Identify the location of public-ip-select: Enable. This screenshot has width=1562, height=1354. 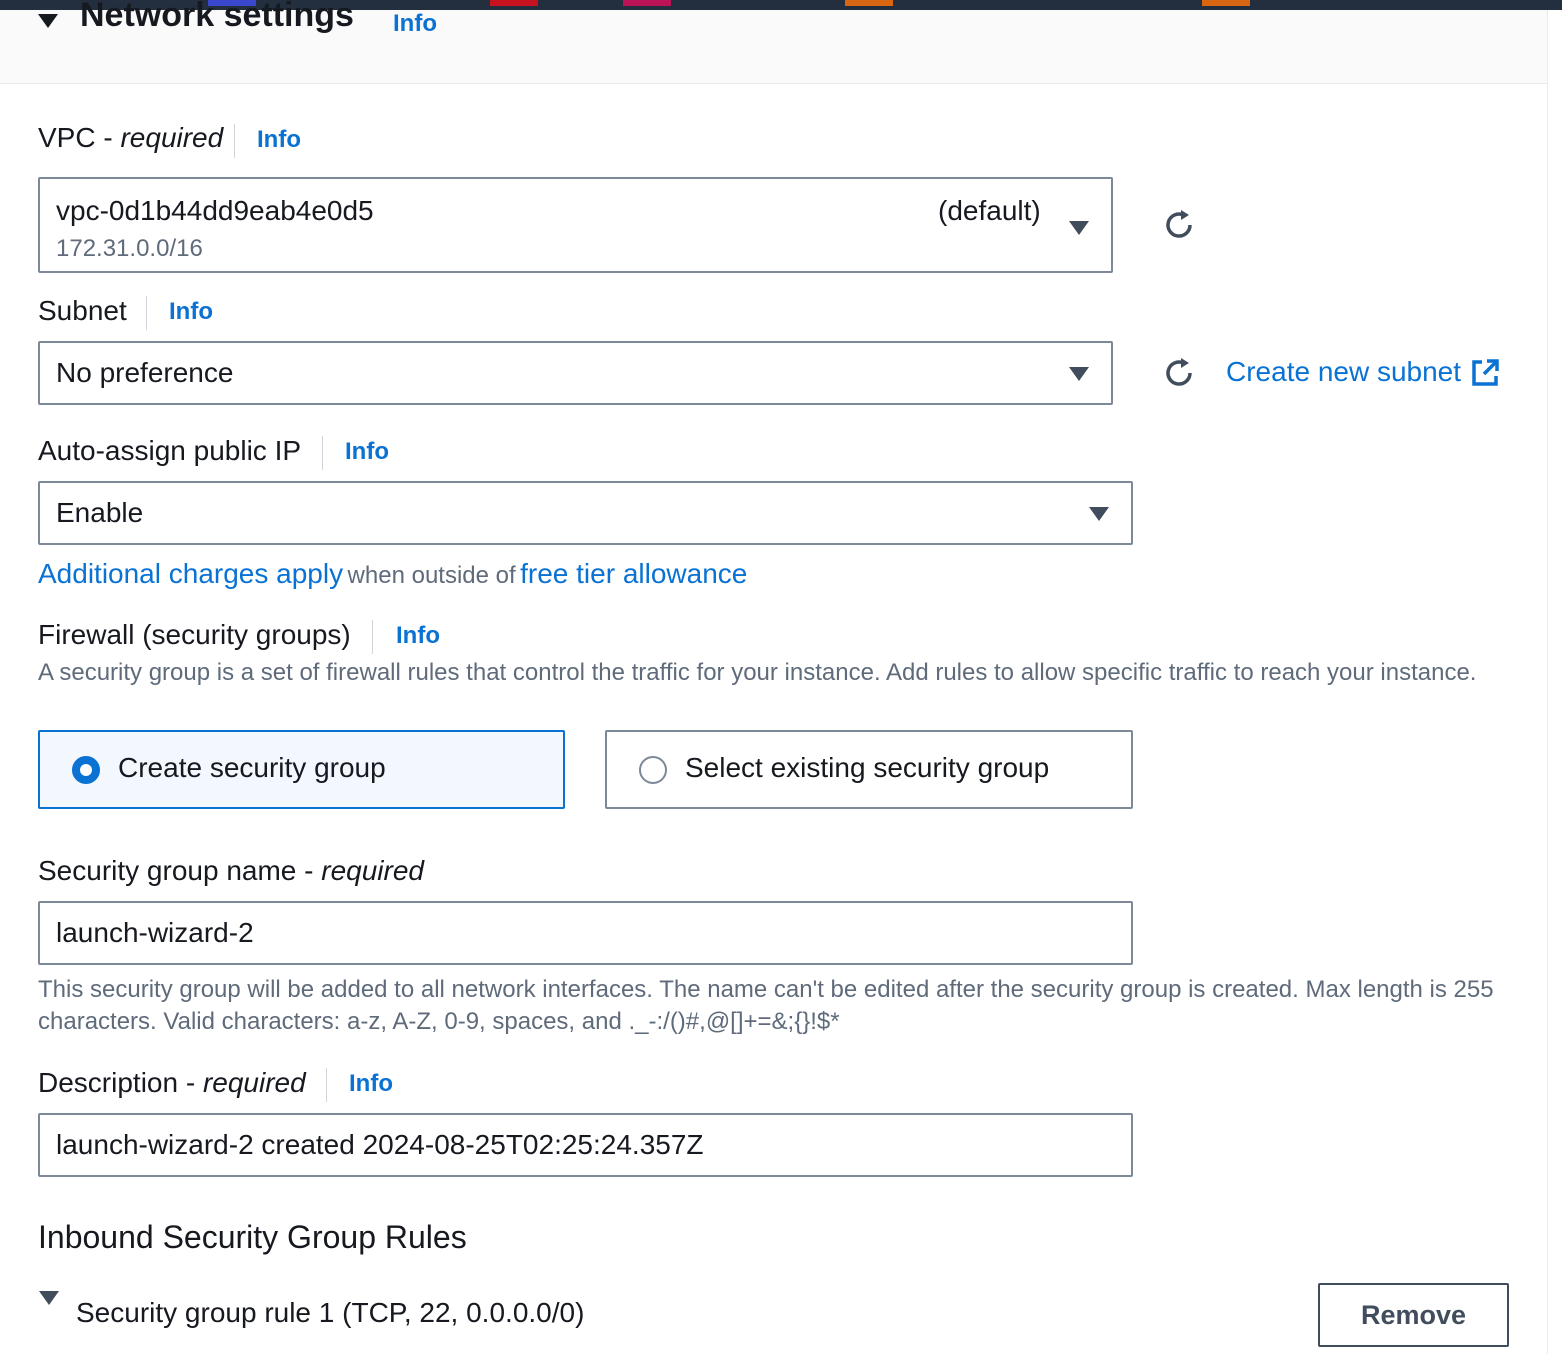
(585, 513).